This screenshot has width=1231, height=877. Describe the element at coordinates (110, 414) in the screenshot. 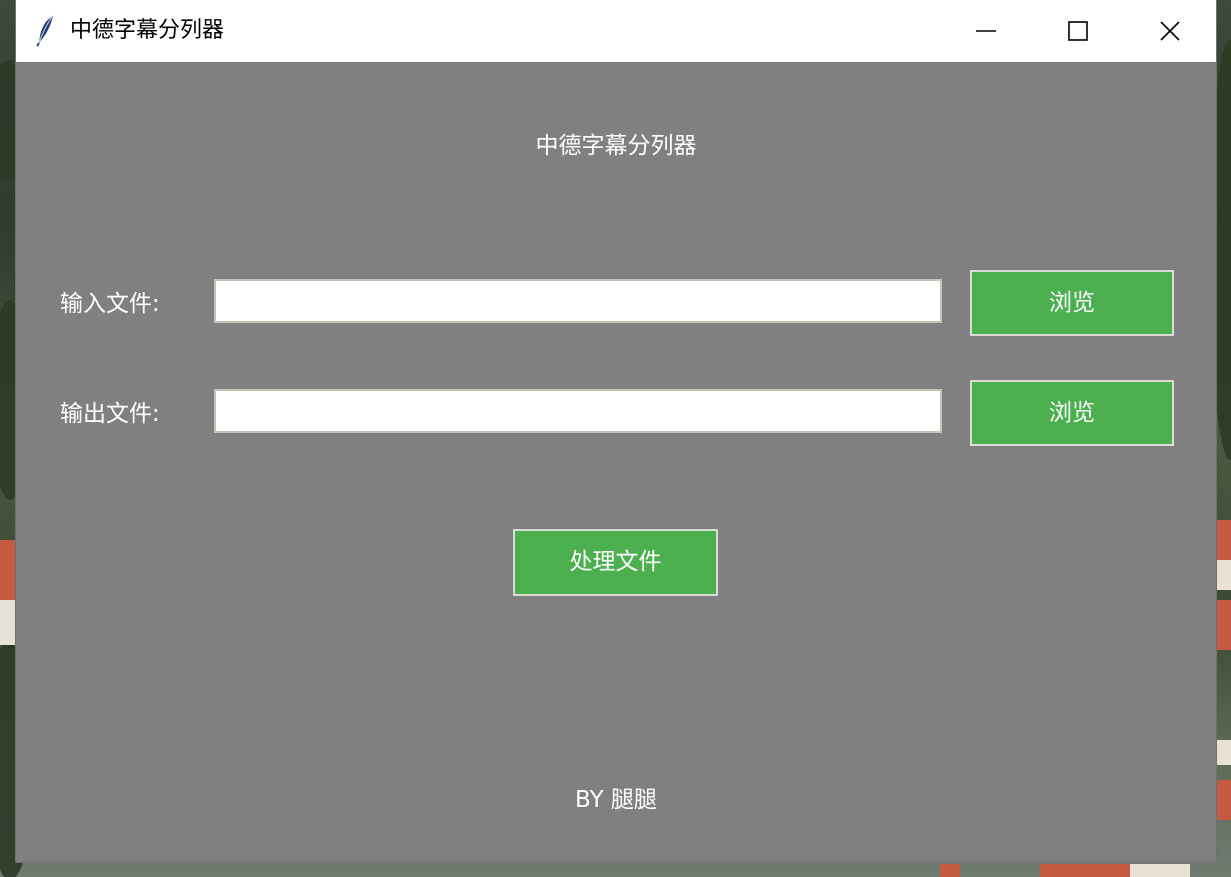

I see `output-file-label: 输出文件:` at that location.